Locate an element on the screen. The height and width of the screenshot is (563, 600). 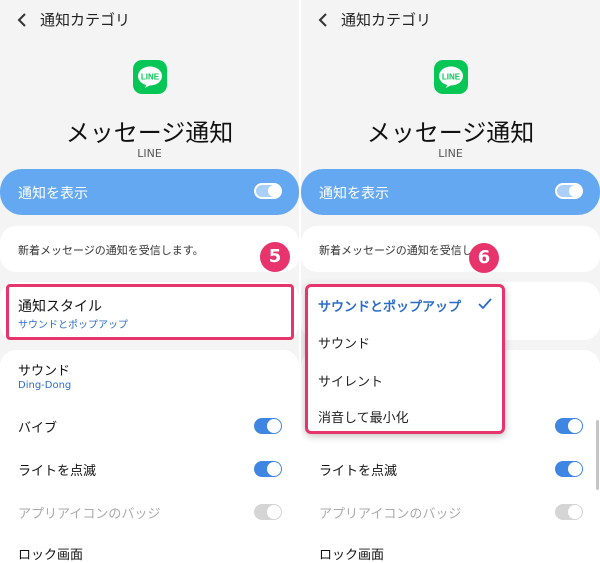
dropdown-option-sound: サウンド is located at coordinates (344, 342).